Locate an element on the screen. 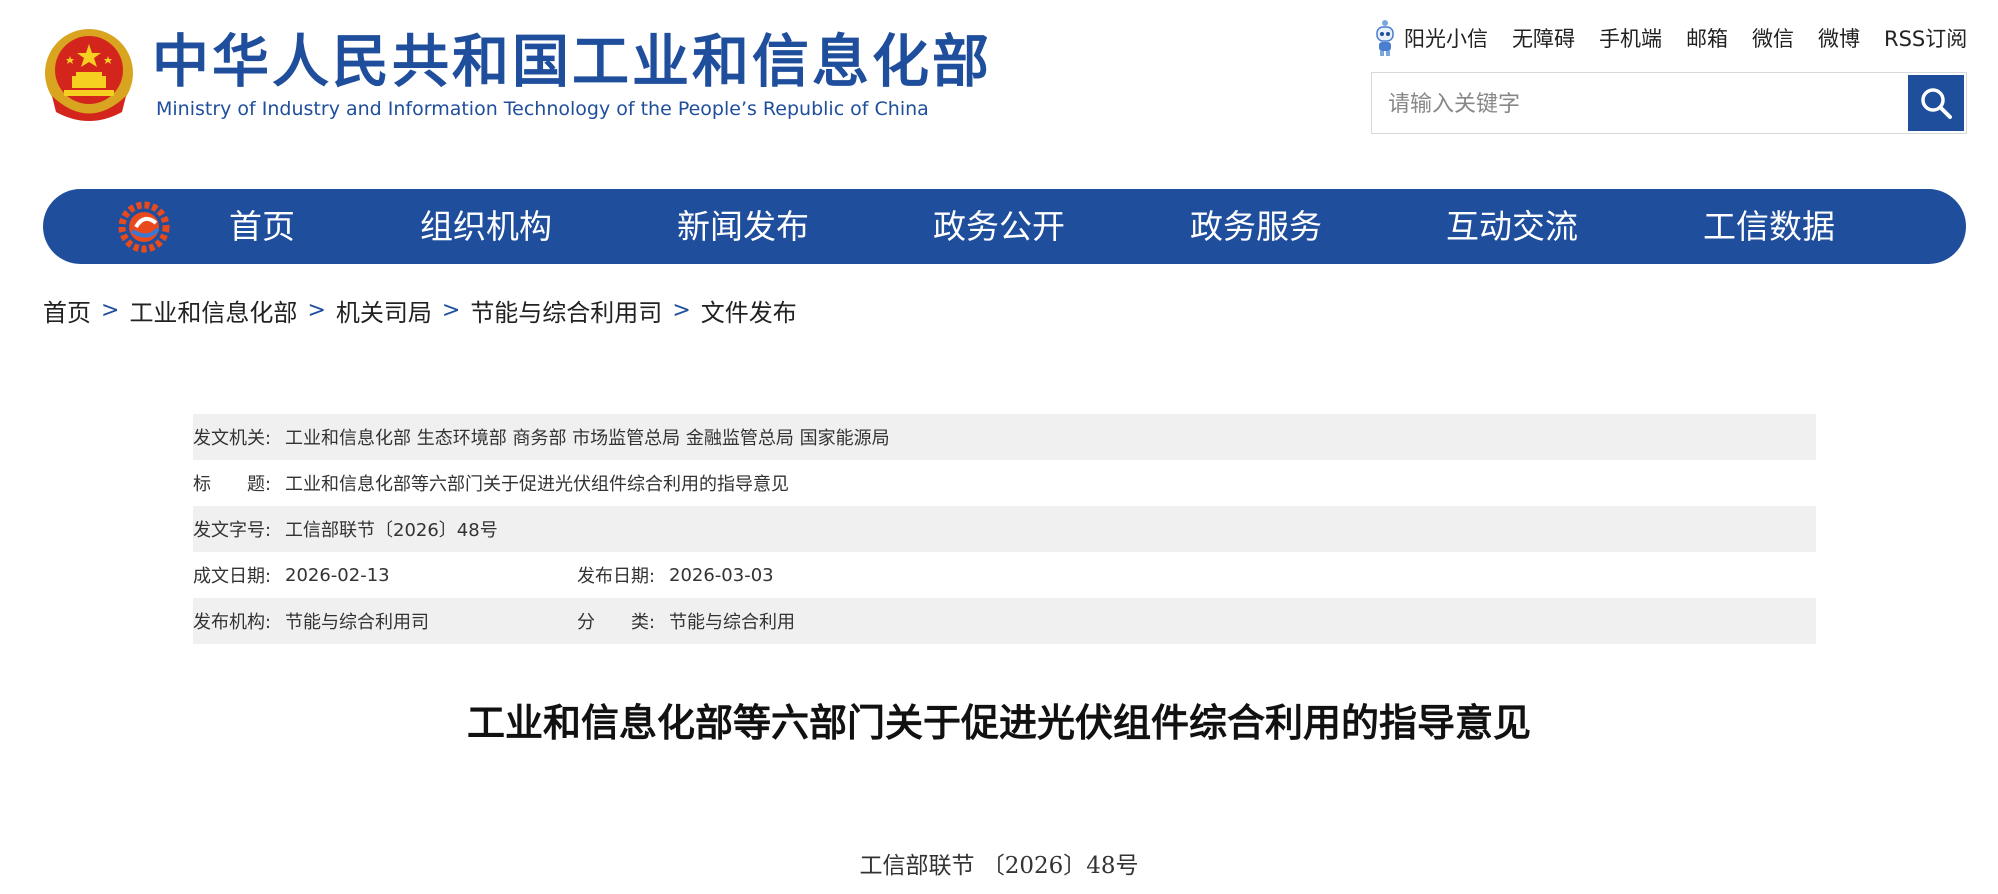 This screenshot has height=894, width=1998. top-links: 阳光小信 无障碍 手机端 邮箱 微信 微博 RSS订阅 is located at coordinates (1669, 38).